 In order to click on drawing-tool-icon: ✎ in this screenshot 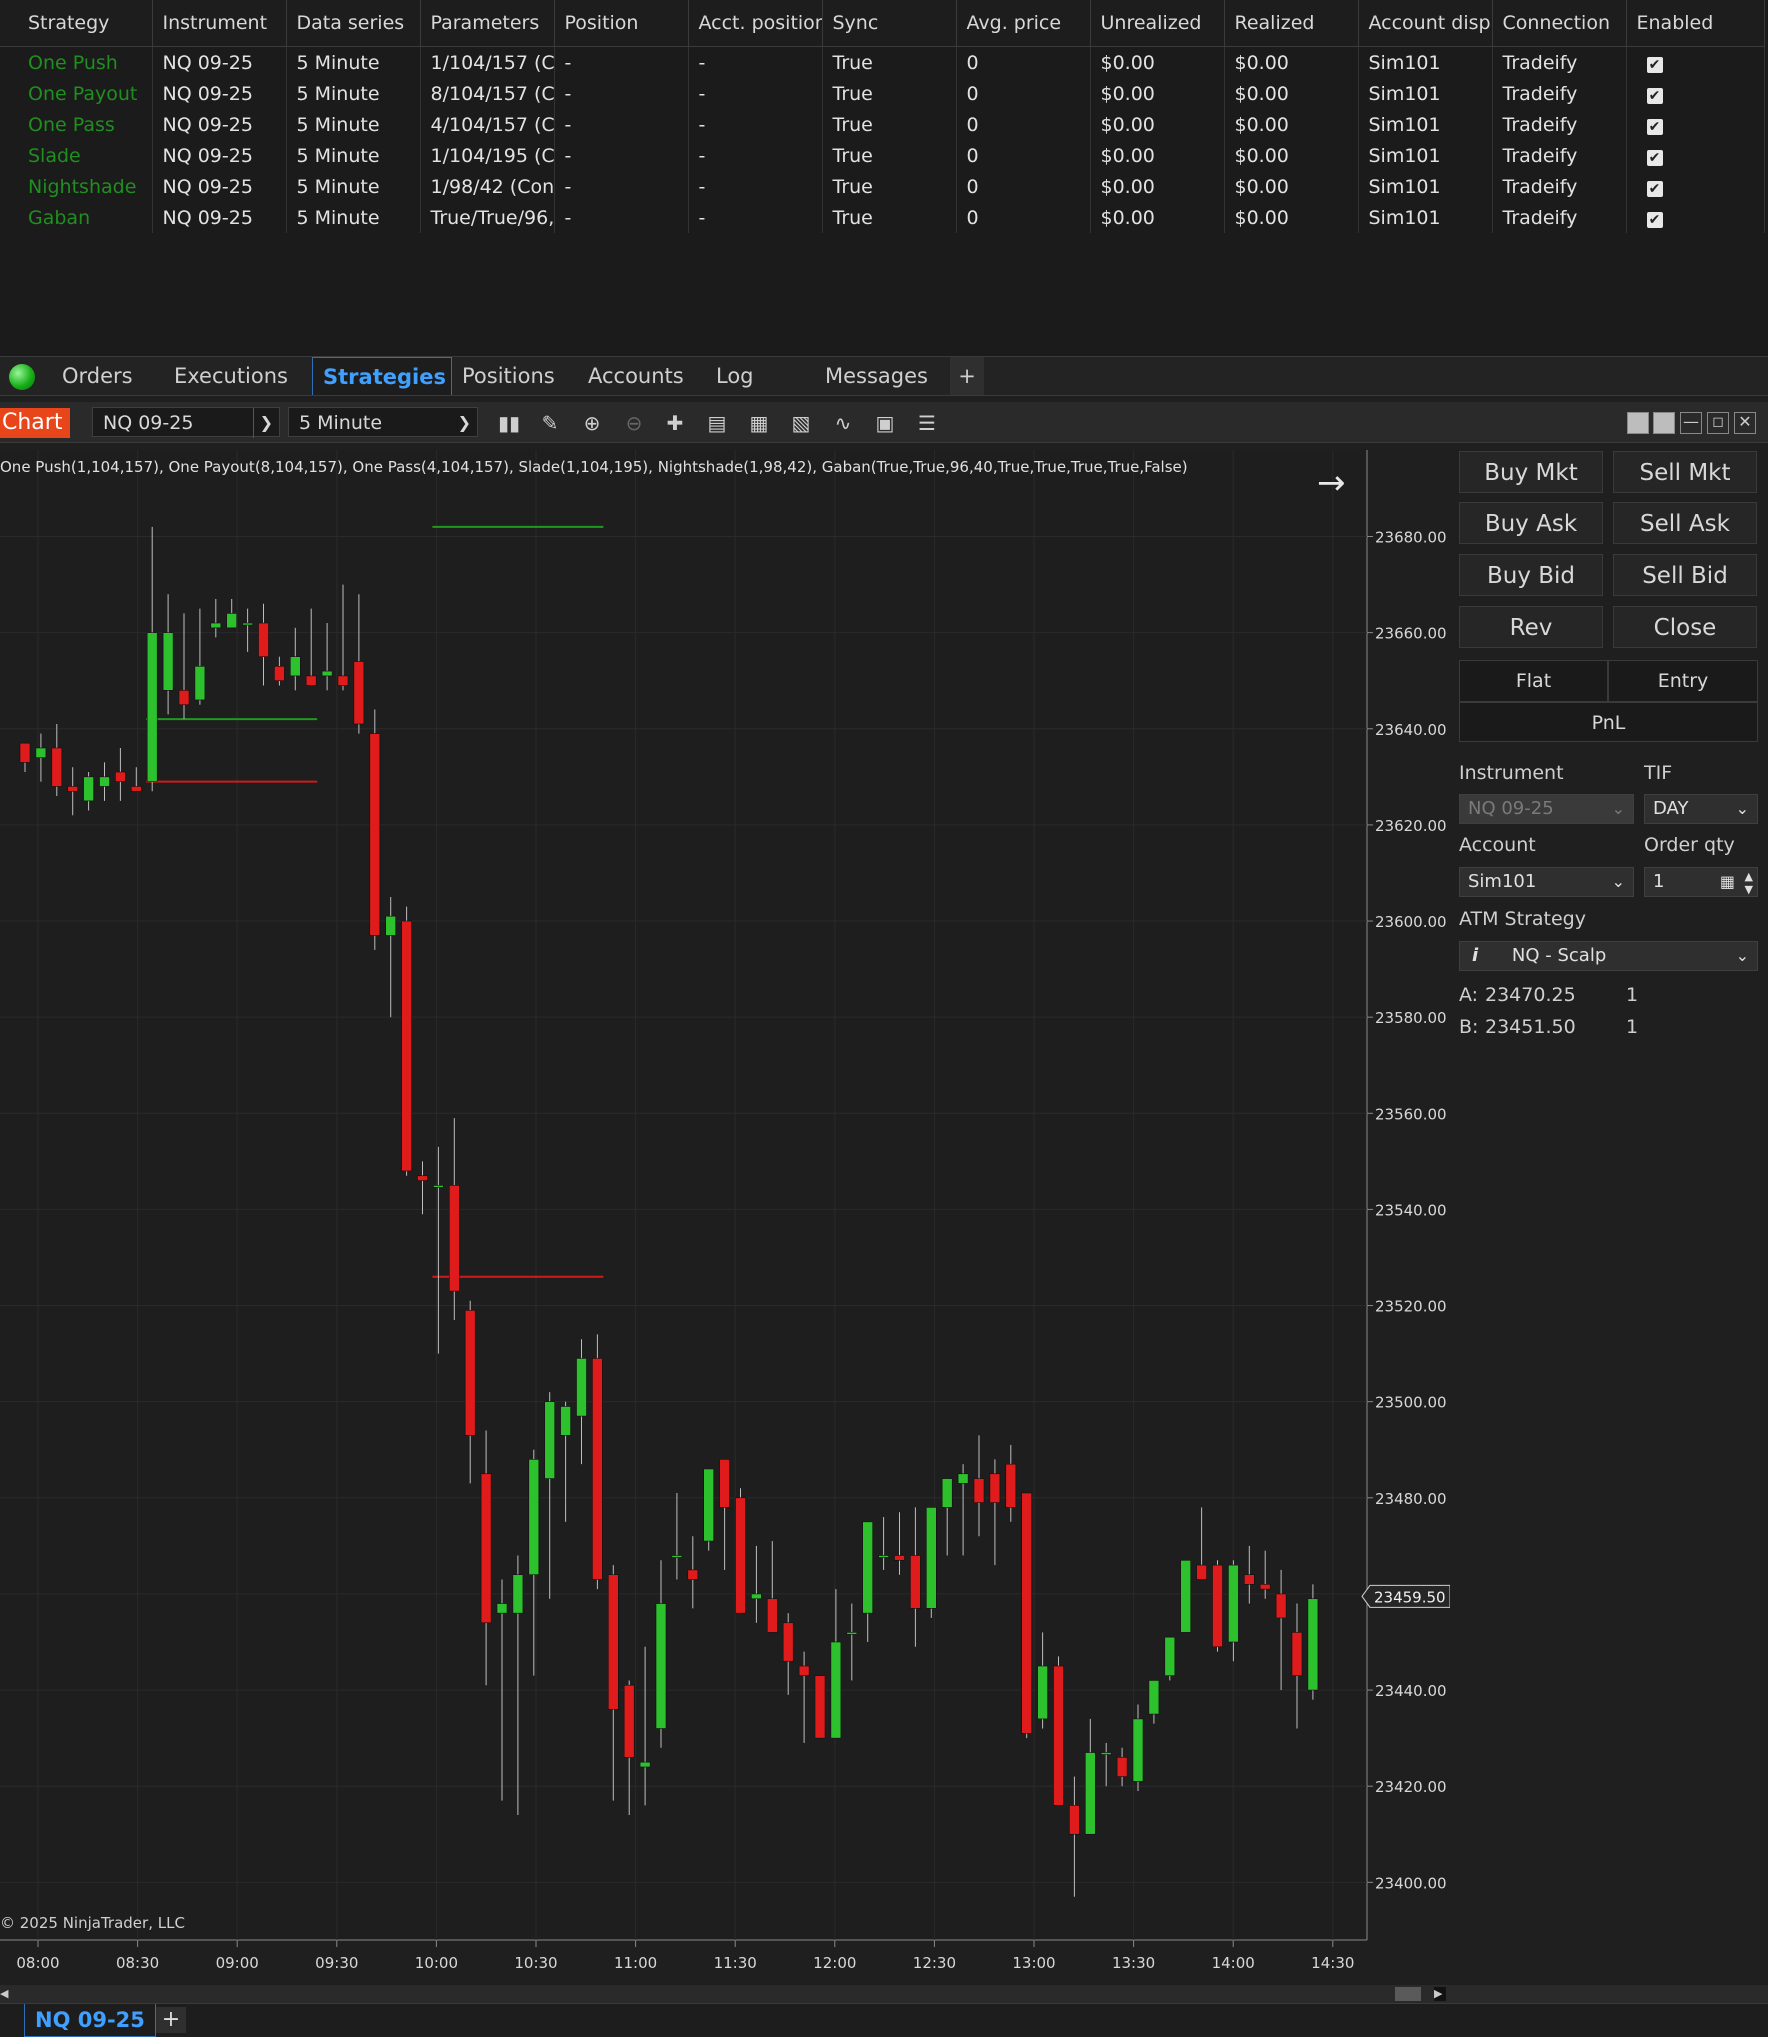, I will do `click(550, 423)`.